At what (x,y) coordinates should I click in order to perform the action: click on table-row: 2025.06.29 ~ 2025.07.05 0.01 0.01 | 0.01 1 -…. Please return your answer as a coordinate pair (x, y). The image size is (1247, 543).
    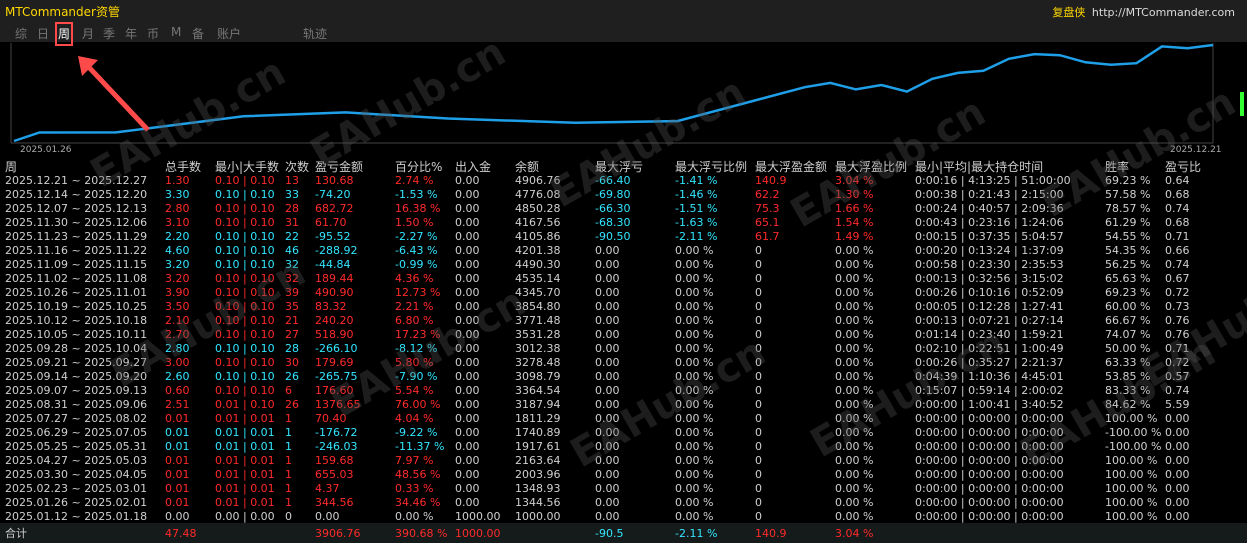
    Looking at the image, I should click on (623, 433).